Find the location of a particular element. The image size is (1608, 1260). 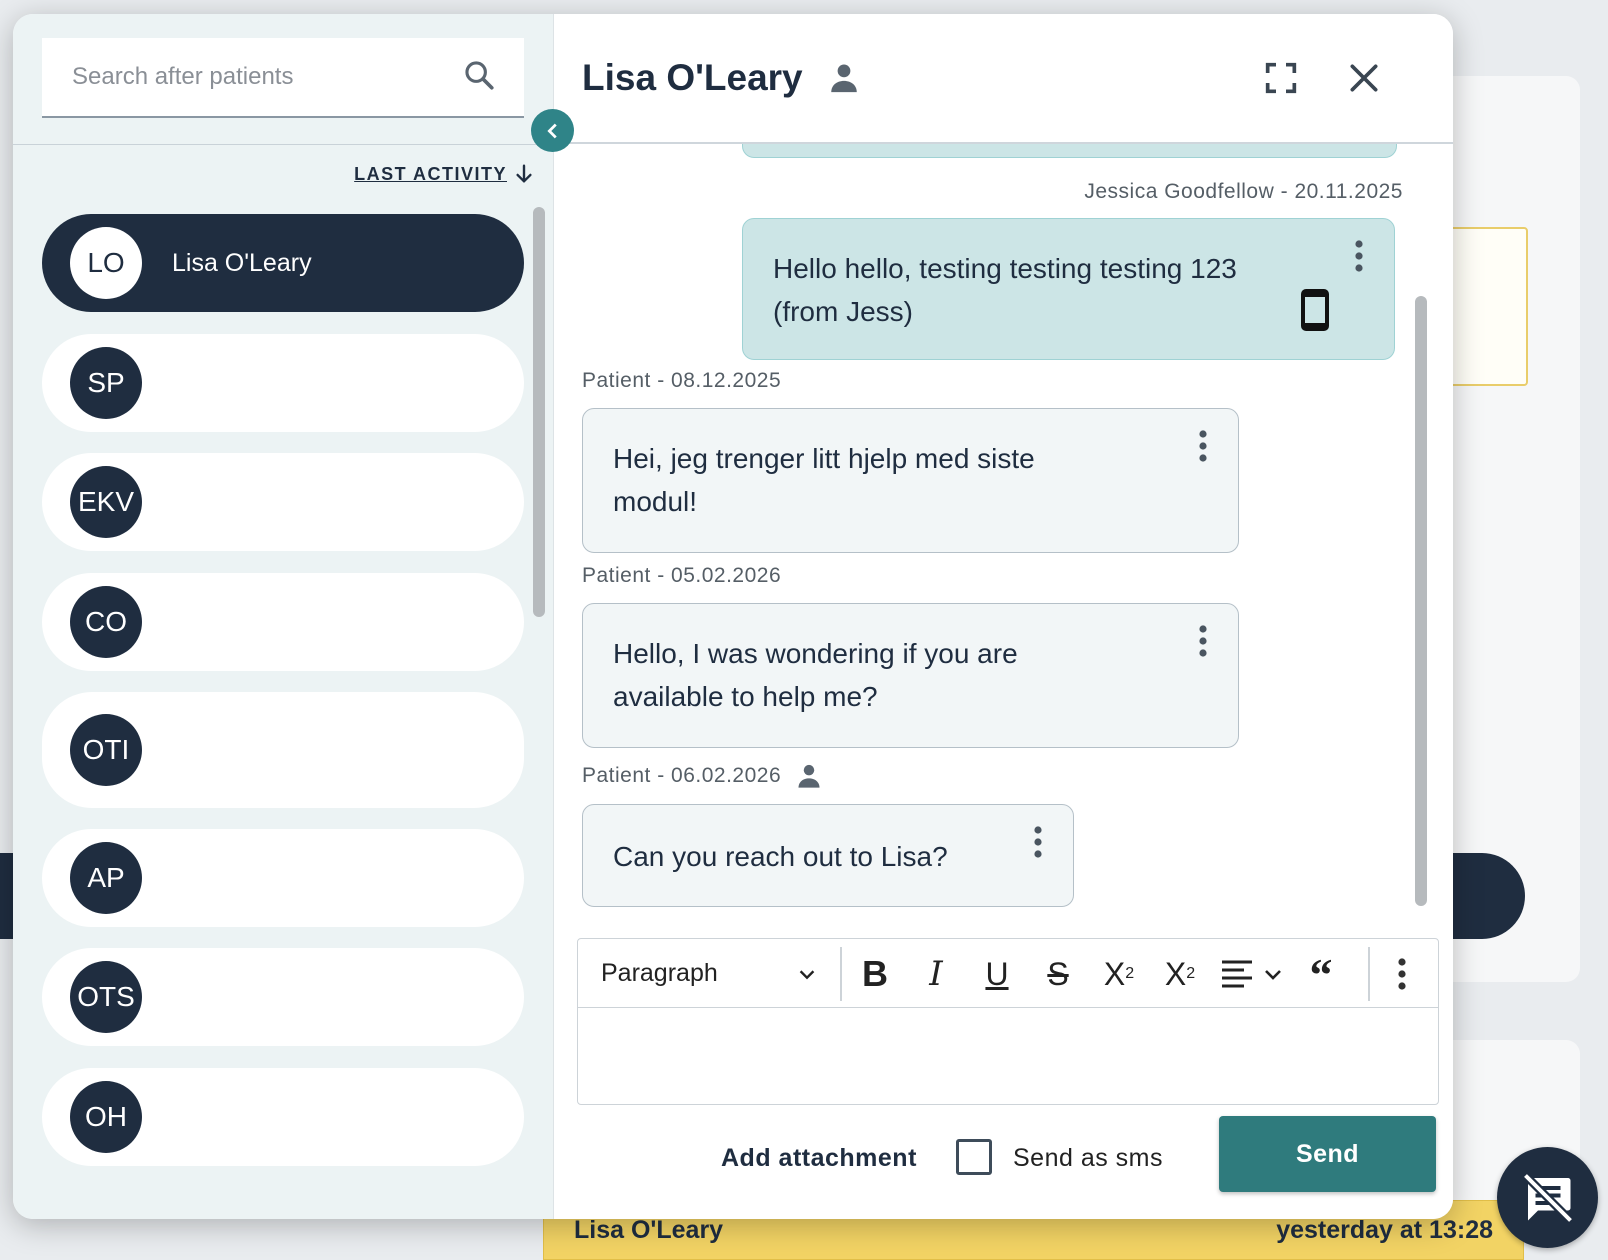

patient-list-item: AP is located at coordinates (283, 878).